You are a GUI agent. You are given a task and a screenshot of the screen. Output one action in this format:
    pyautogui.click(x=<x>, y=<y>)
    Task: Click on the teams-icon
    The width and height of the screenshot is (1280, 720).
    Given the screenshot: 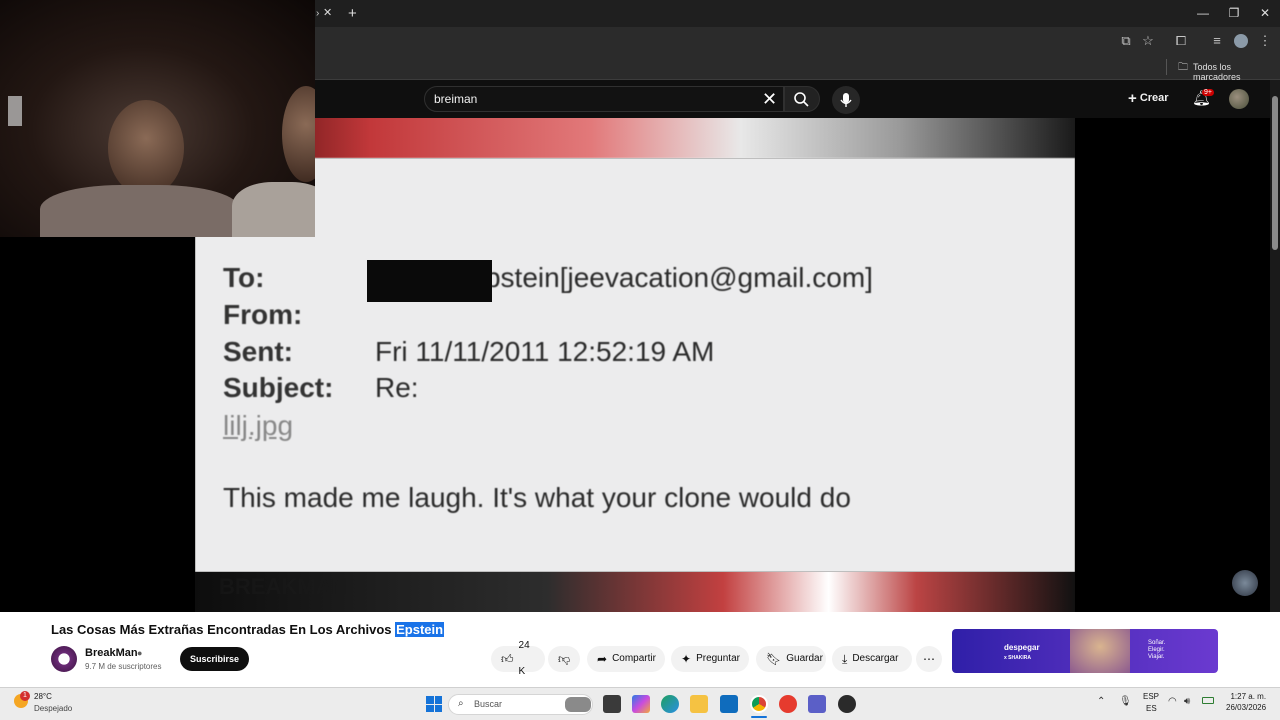 What is the action you would take?
    pyautogui.click(x=817, y=704)
    